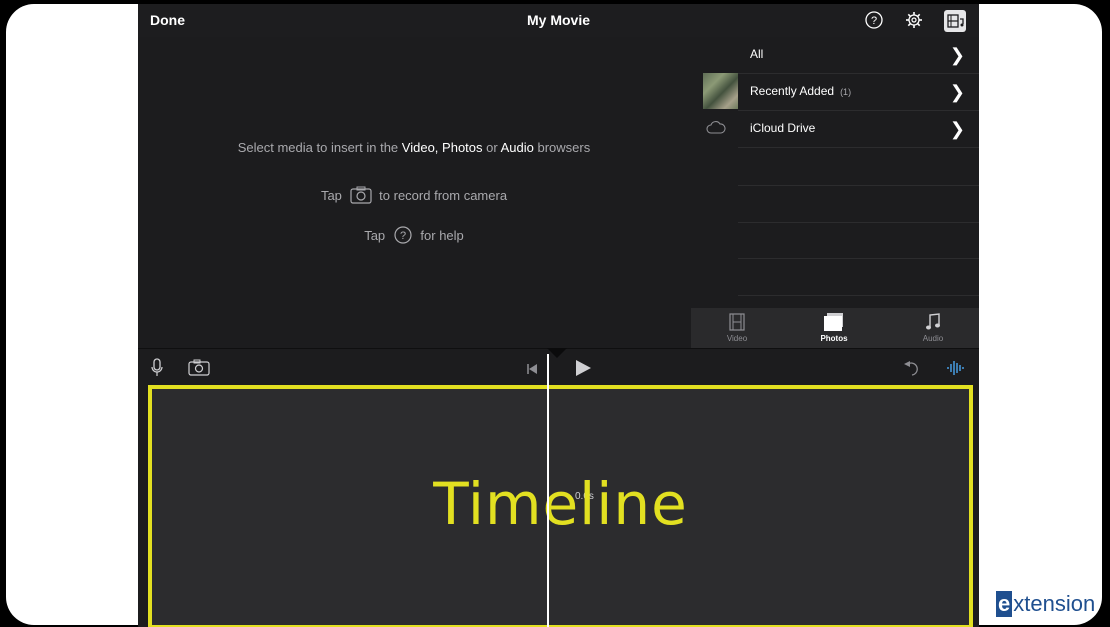 This screenshot has width=1110, height=627. Describe the element at coordinates (492, 147) in the screenshot. I see `hint-or: or` at that location.